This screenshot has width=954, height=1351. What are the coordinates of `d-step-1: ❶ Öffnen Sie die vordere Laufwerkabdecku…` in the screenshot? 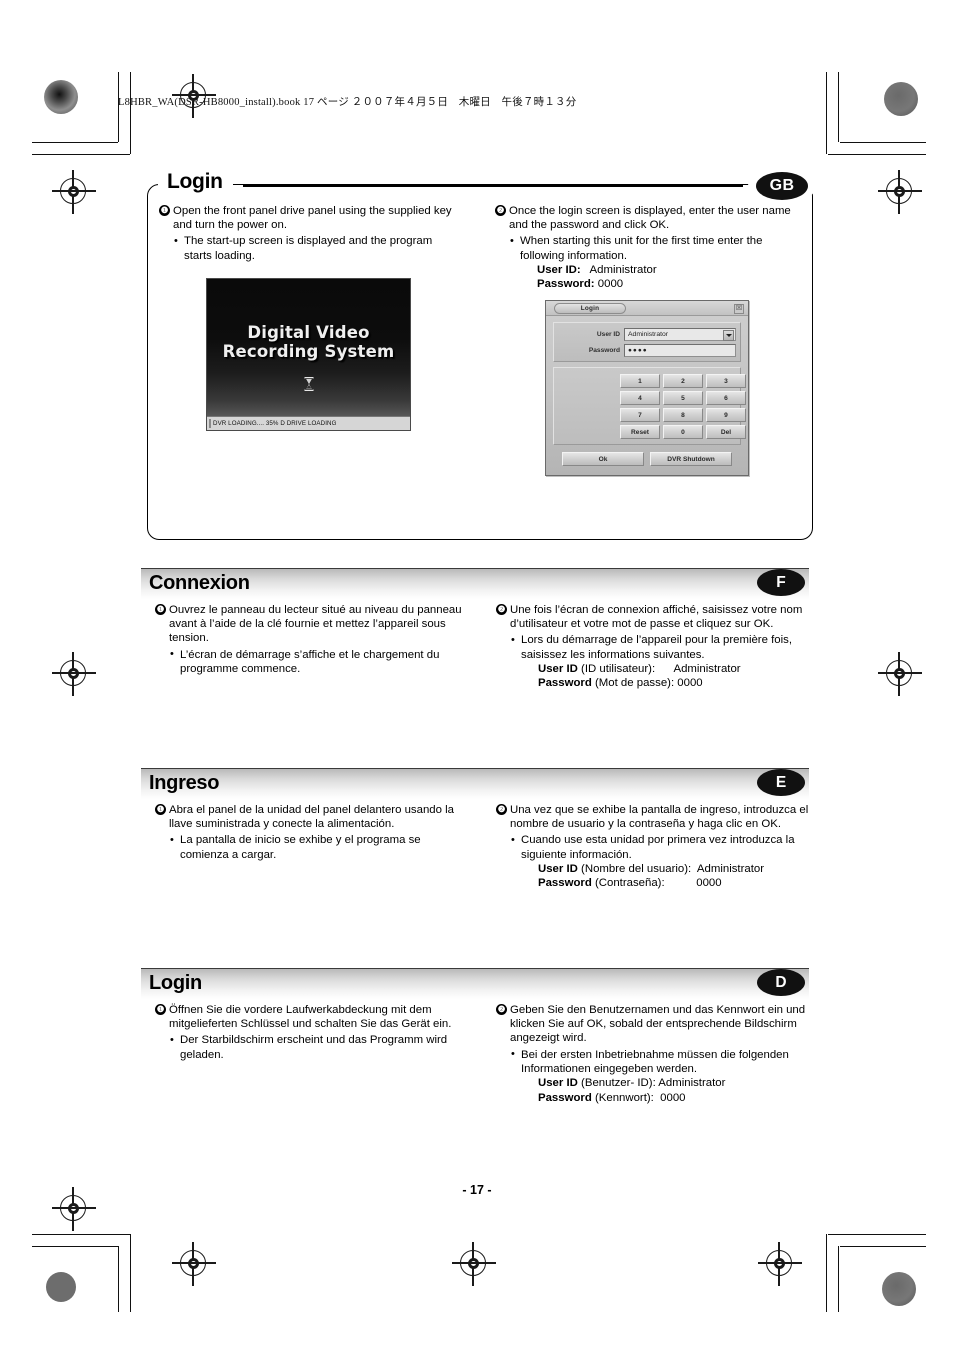 It's located at (311, 1017).